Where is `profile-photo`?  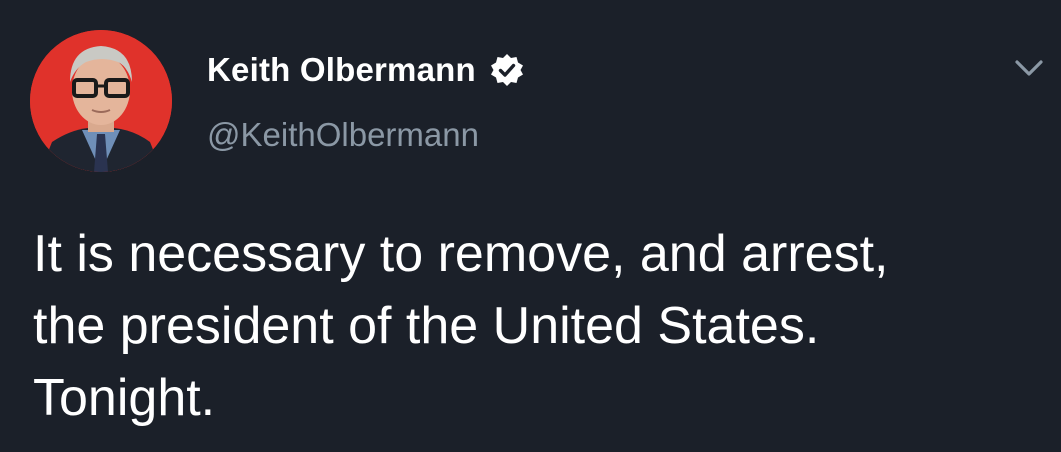
profile-photo is located at coordinates (101, 101).